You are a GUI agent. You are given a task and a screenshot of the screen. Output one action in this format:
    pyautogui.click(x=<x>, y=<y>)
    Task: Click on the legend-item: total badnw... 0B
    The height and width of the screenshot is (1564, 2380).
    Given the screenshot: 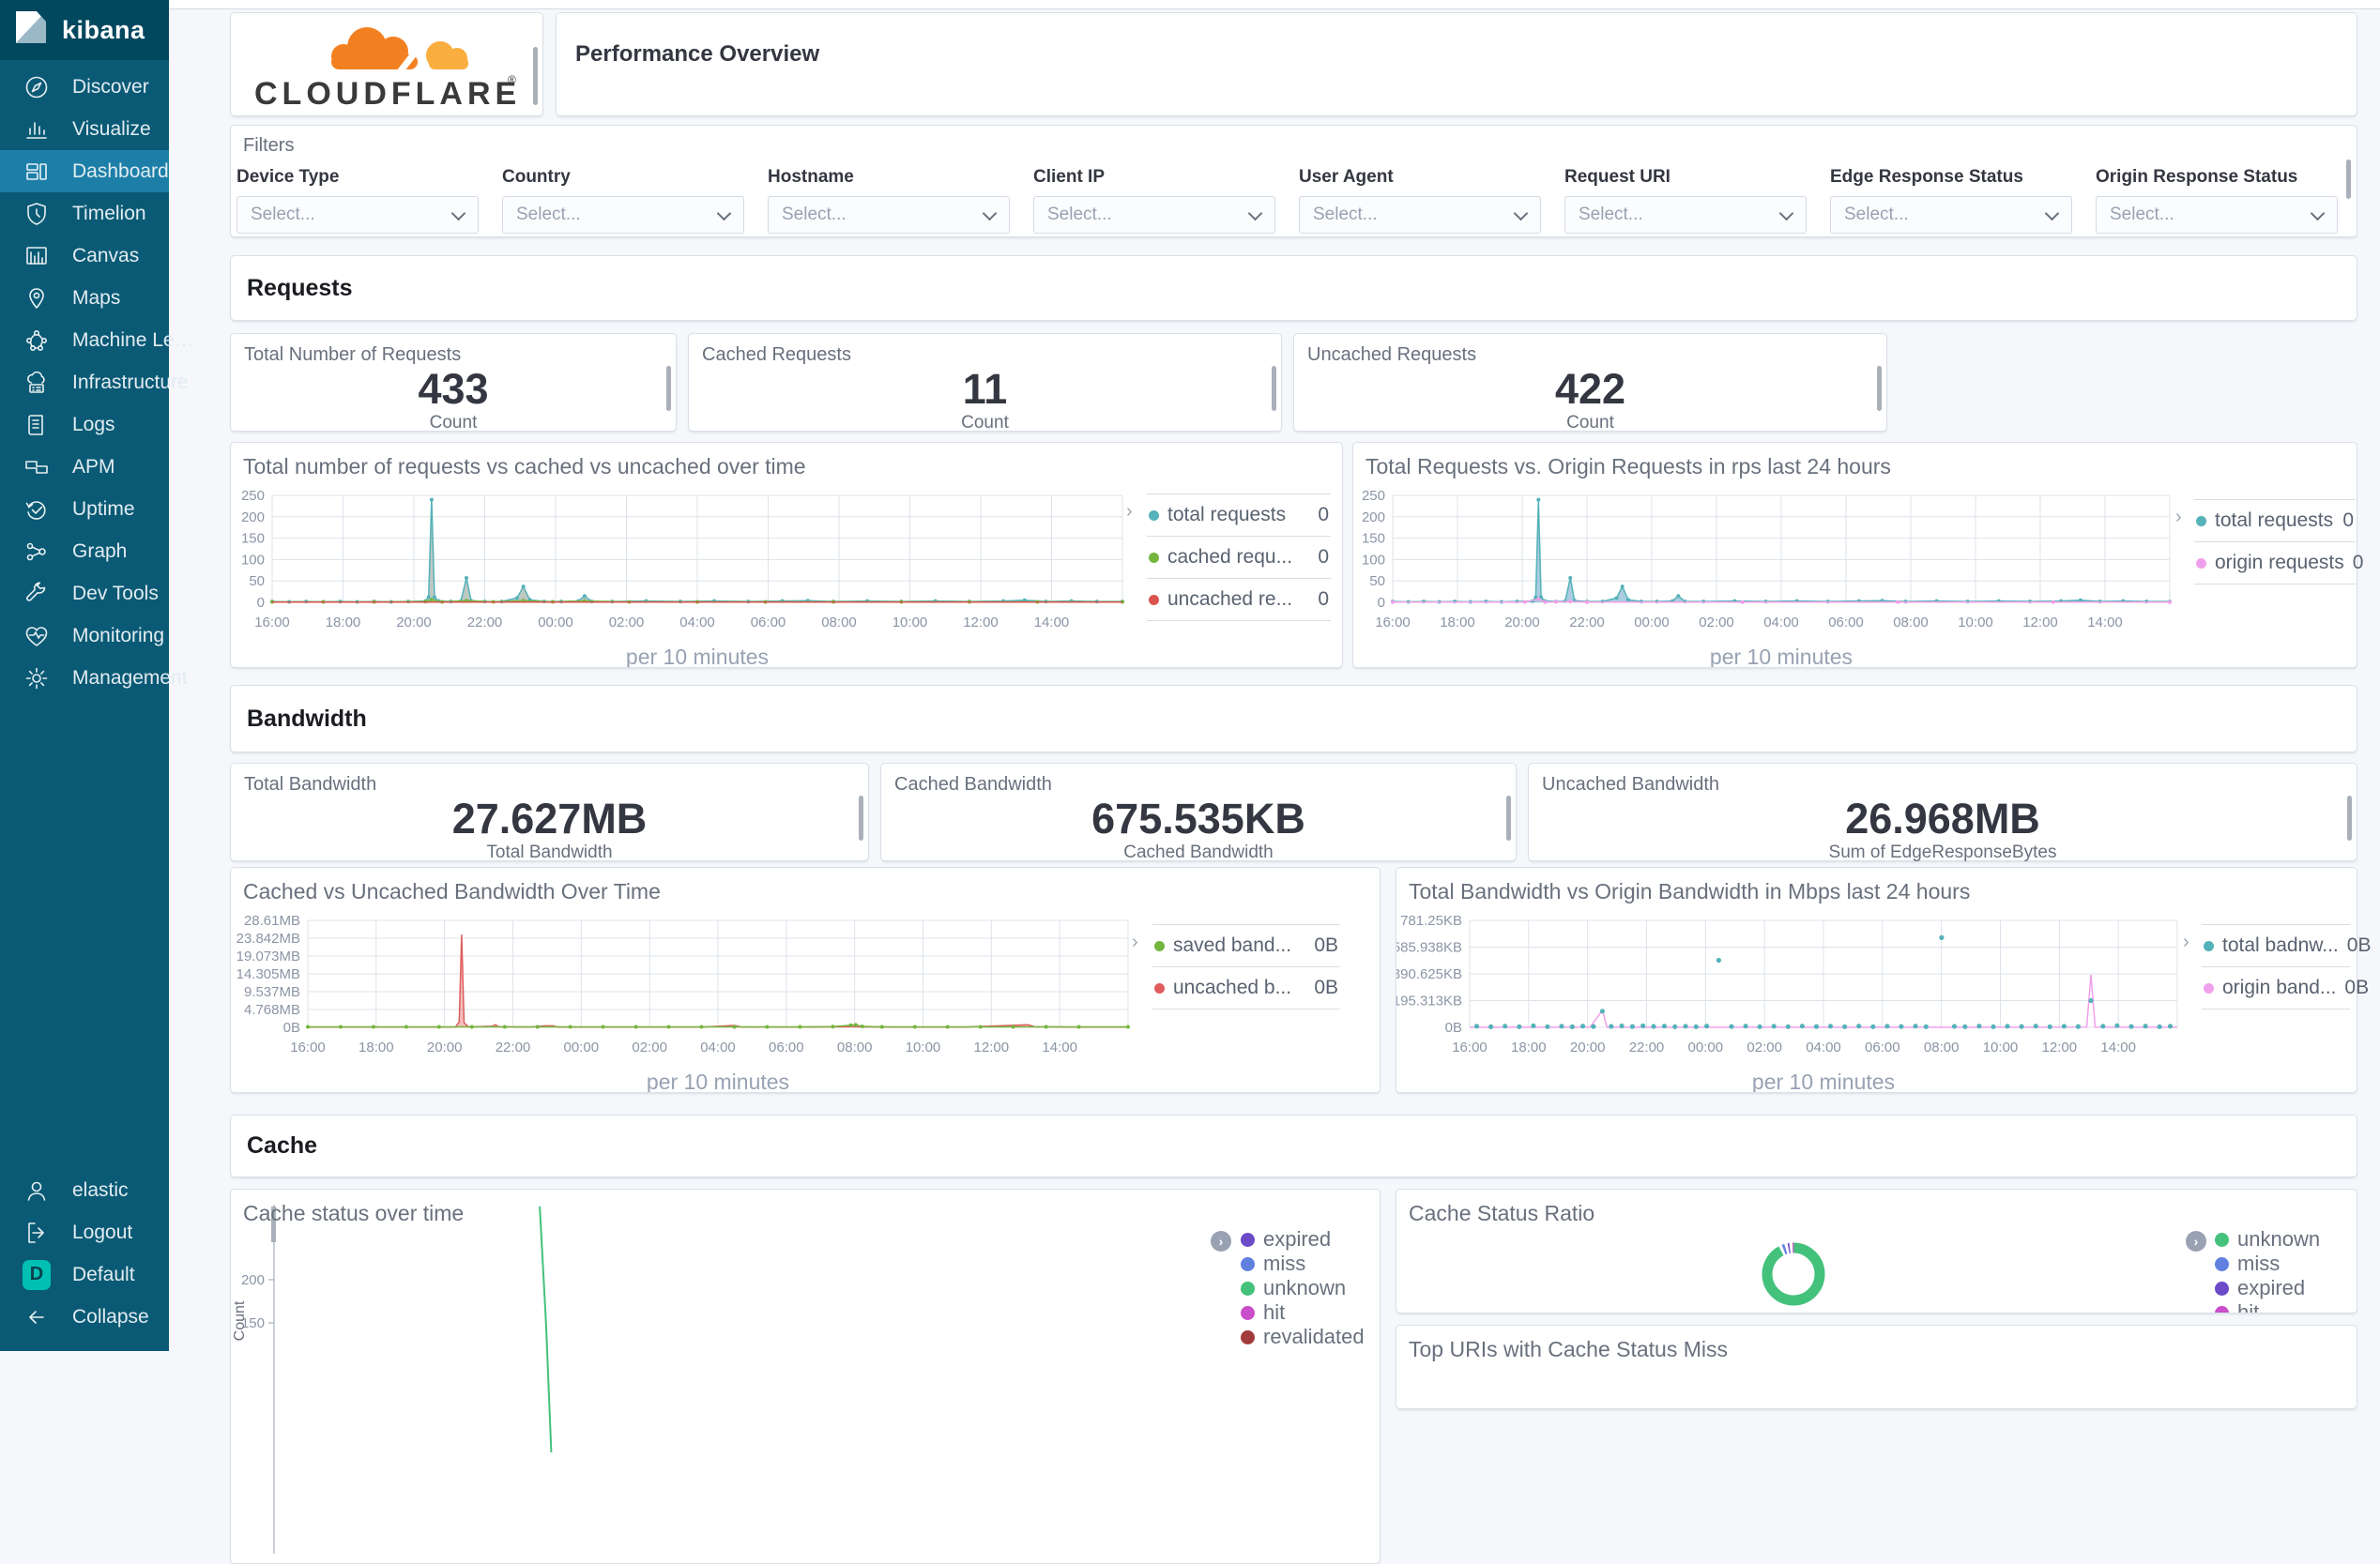 What is the action you would take?
    pyautogui.click(x=2286, y=945)
    